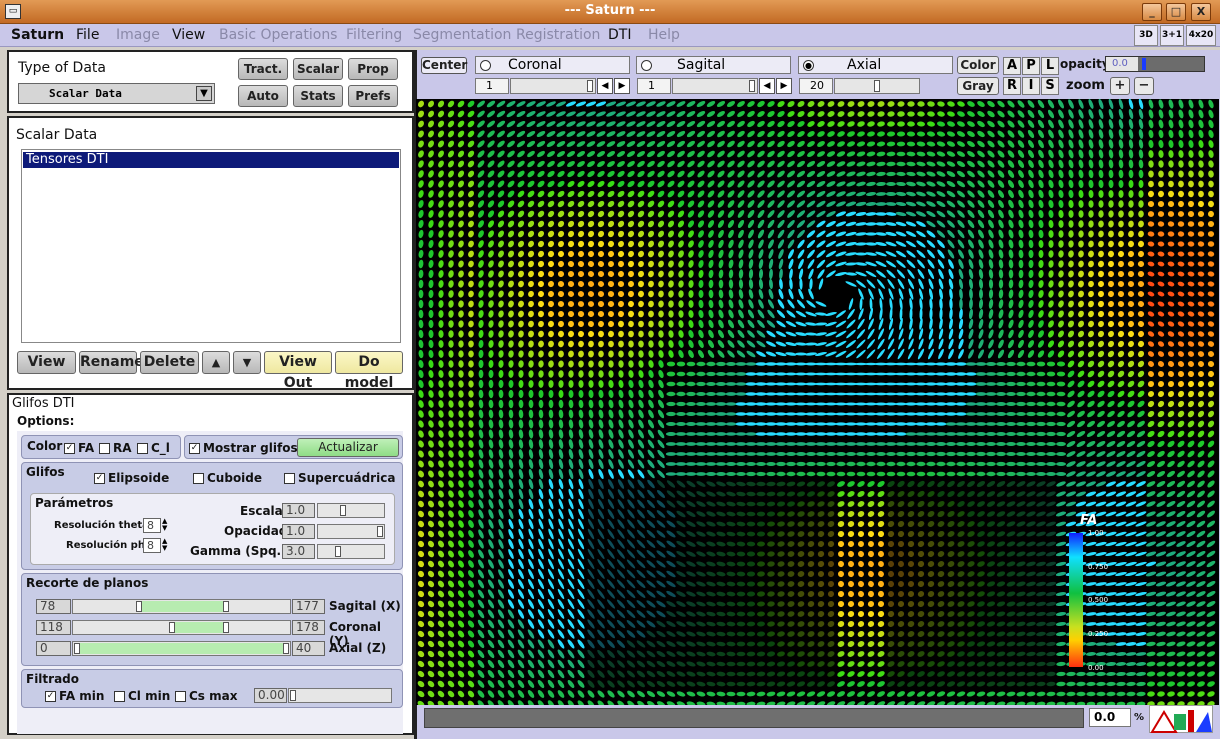 The width and height of the screenshot is (1220, 739). I want to click on view-button: View, so click(46, 362).